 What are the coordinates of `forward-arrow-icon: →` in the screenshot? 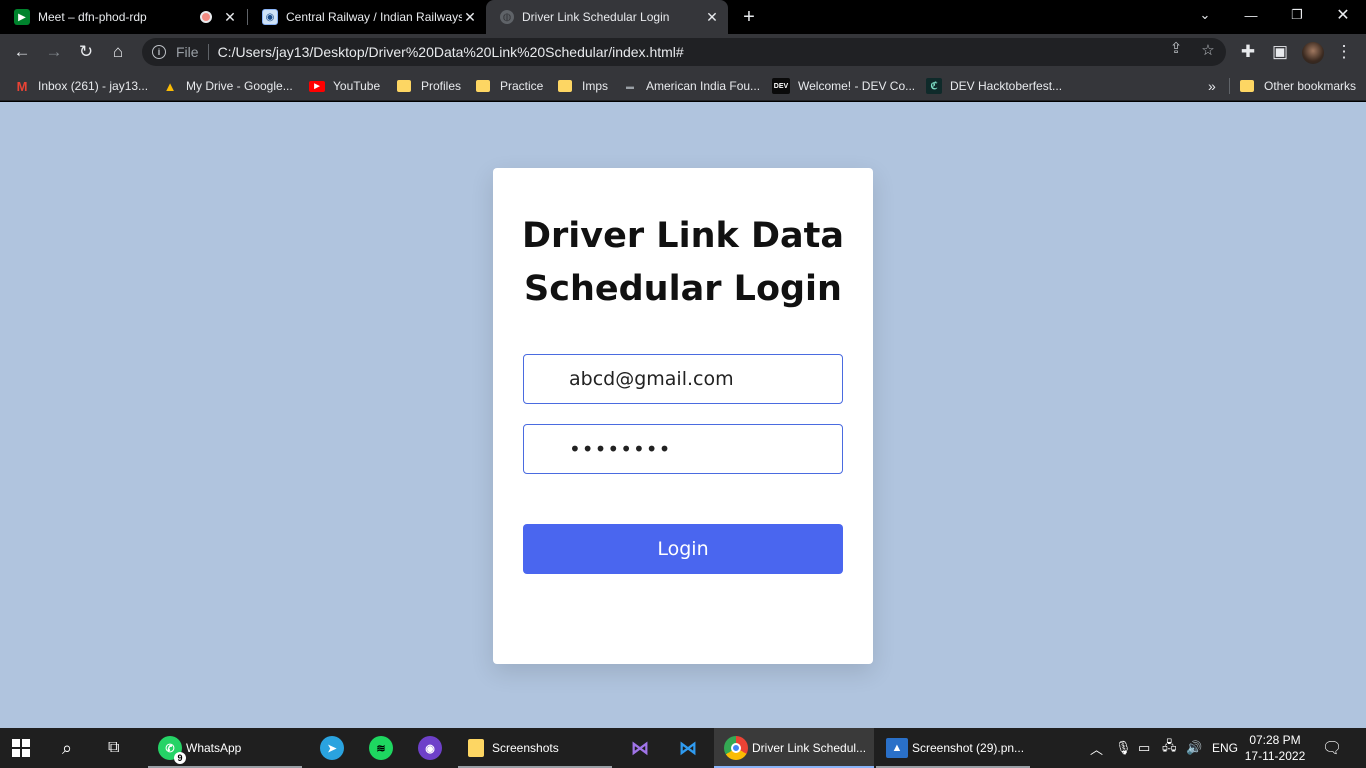 It's located at (54, 52).